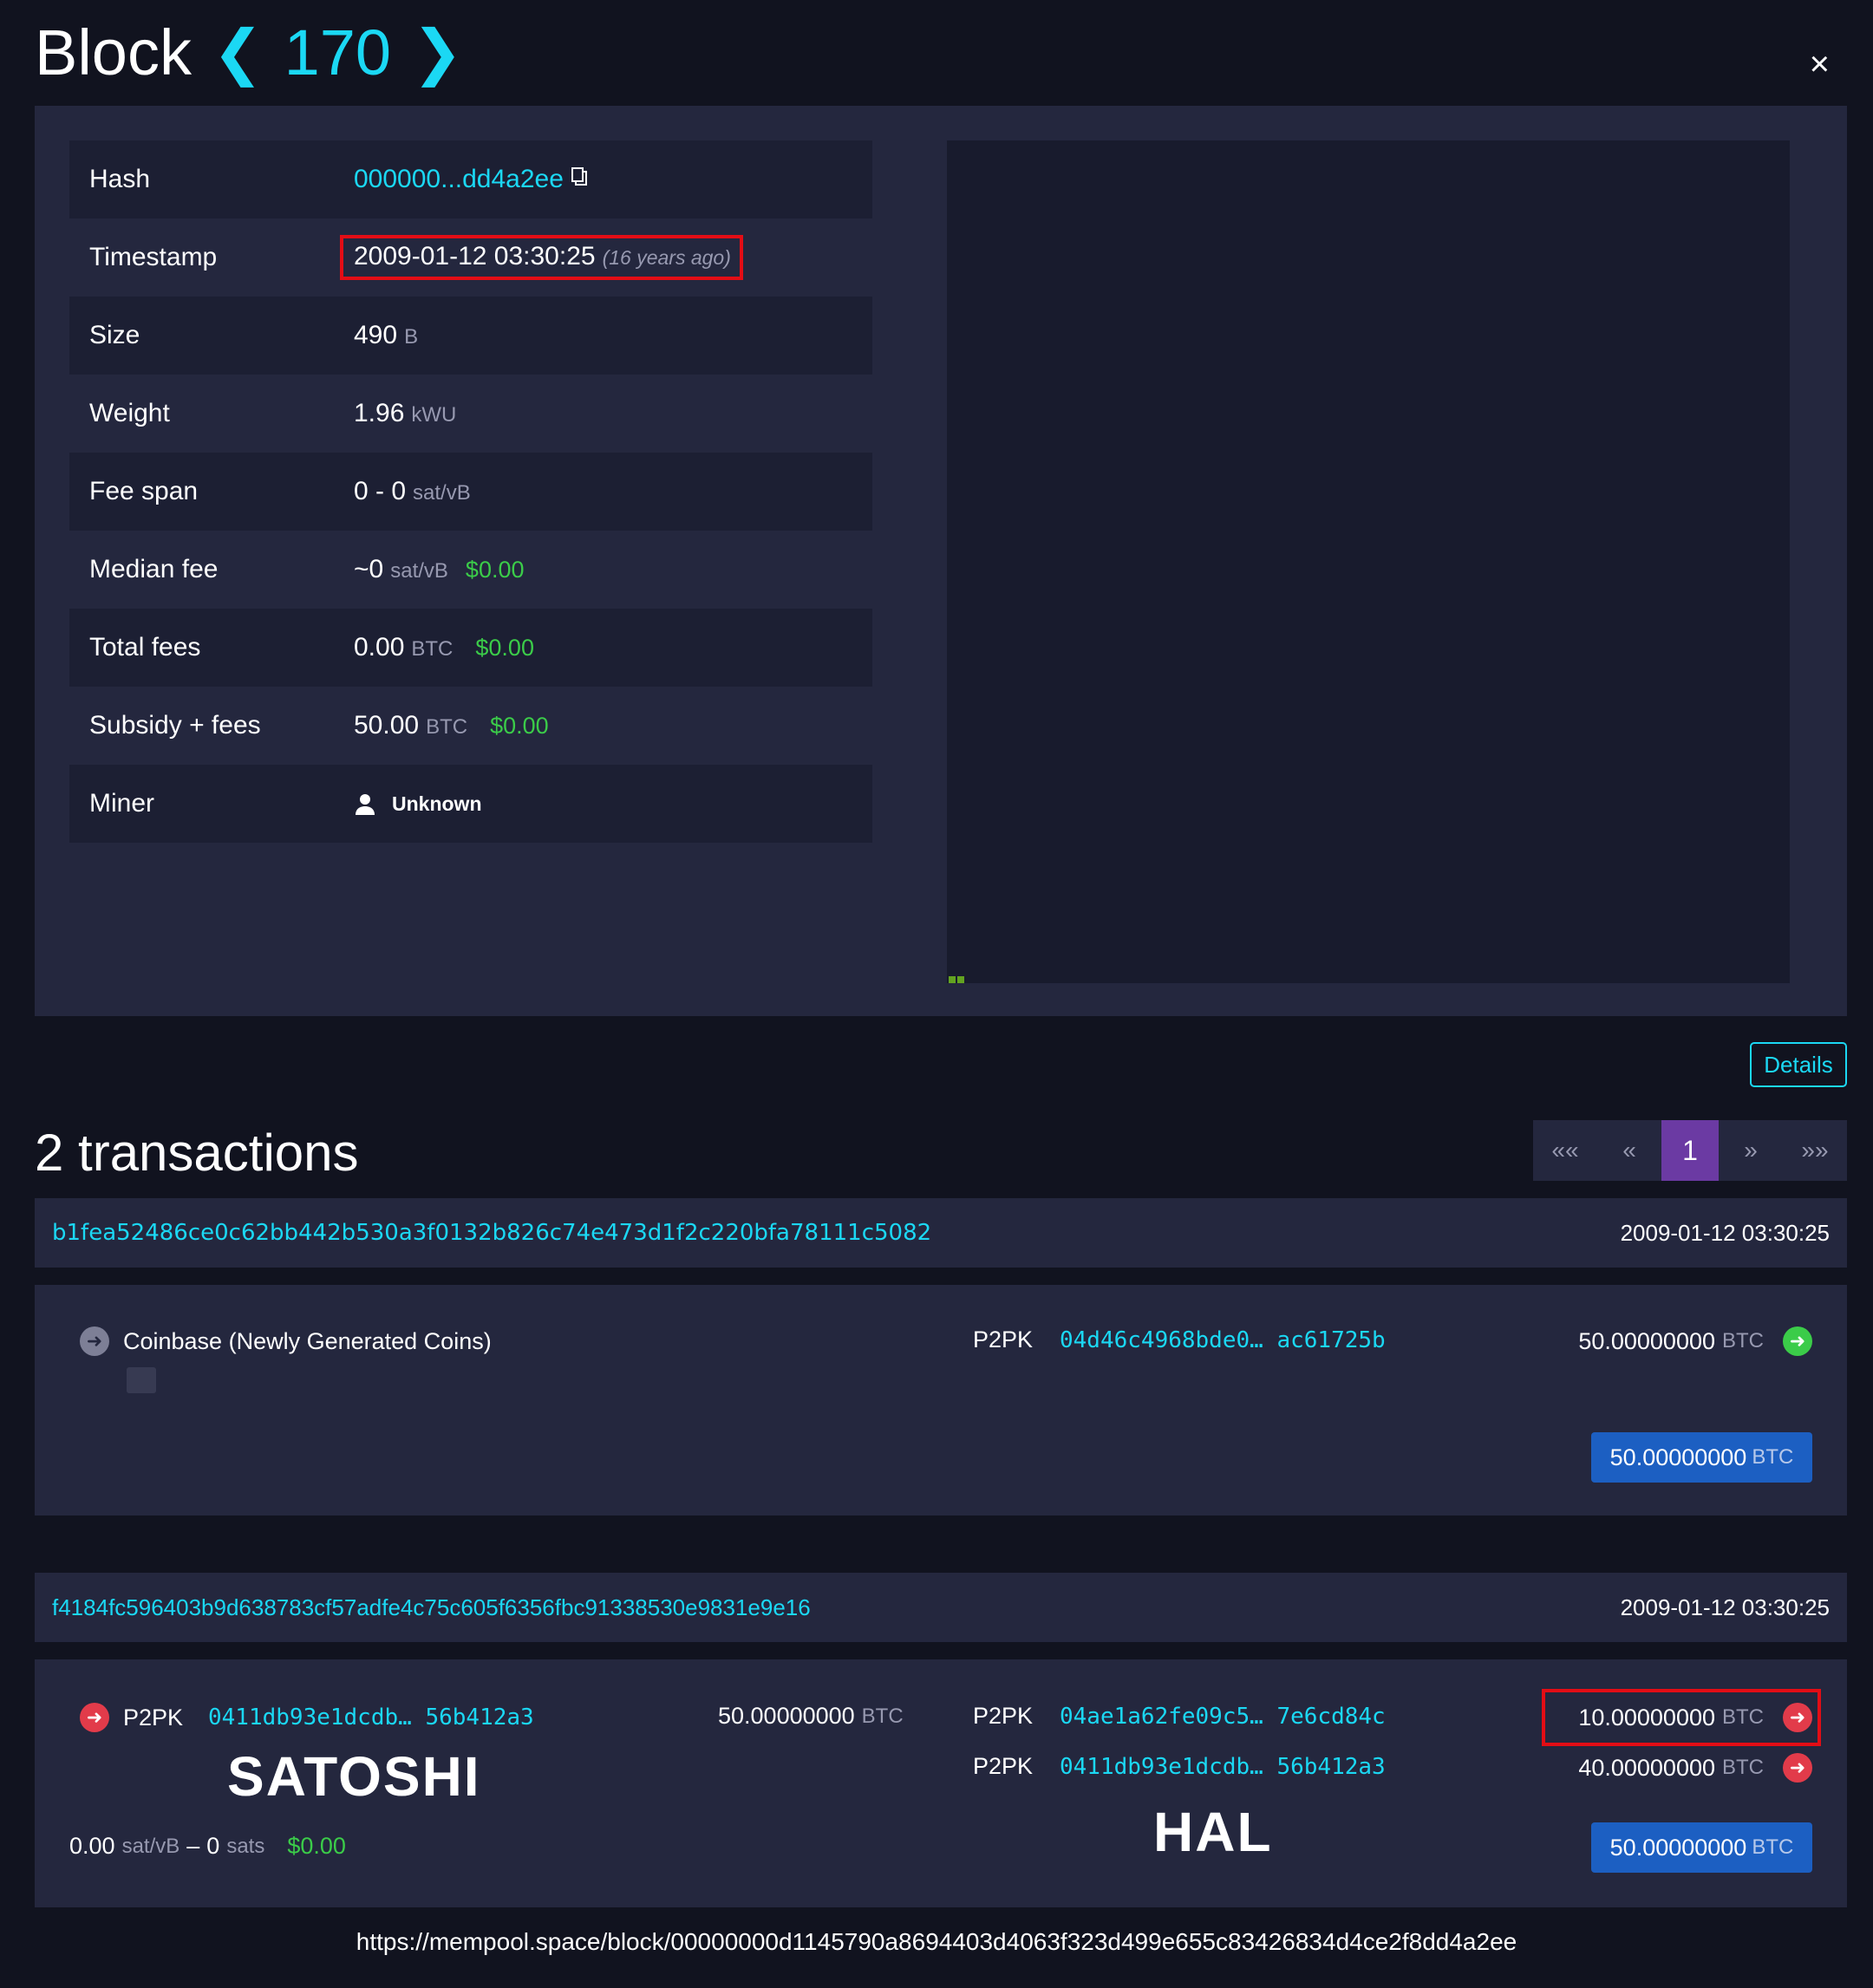 This screenshot has width=1873, height=1988. What do you see at coordinates (371, 1717) in the screenshot?
I see `input-address: 0411db93e1dcdb… 56b412a3` at bounding box center [371, 1717].